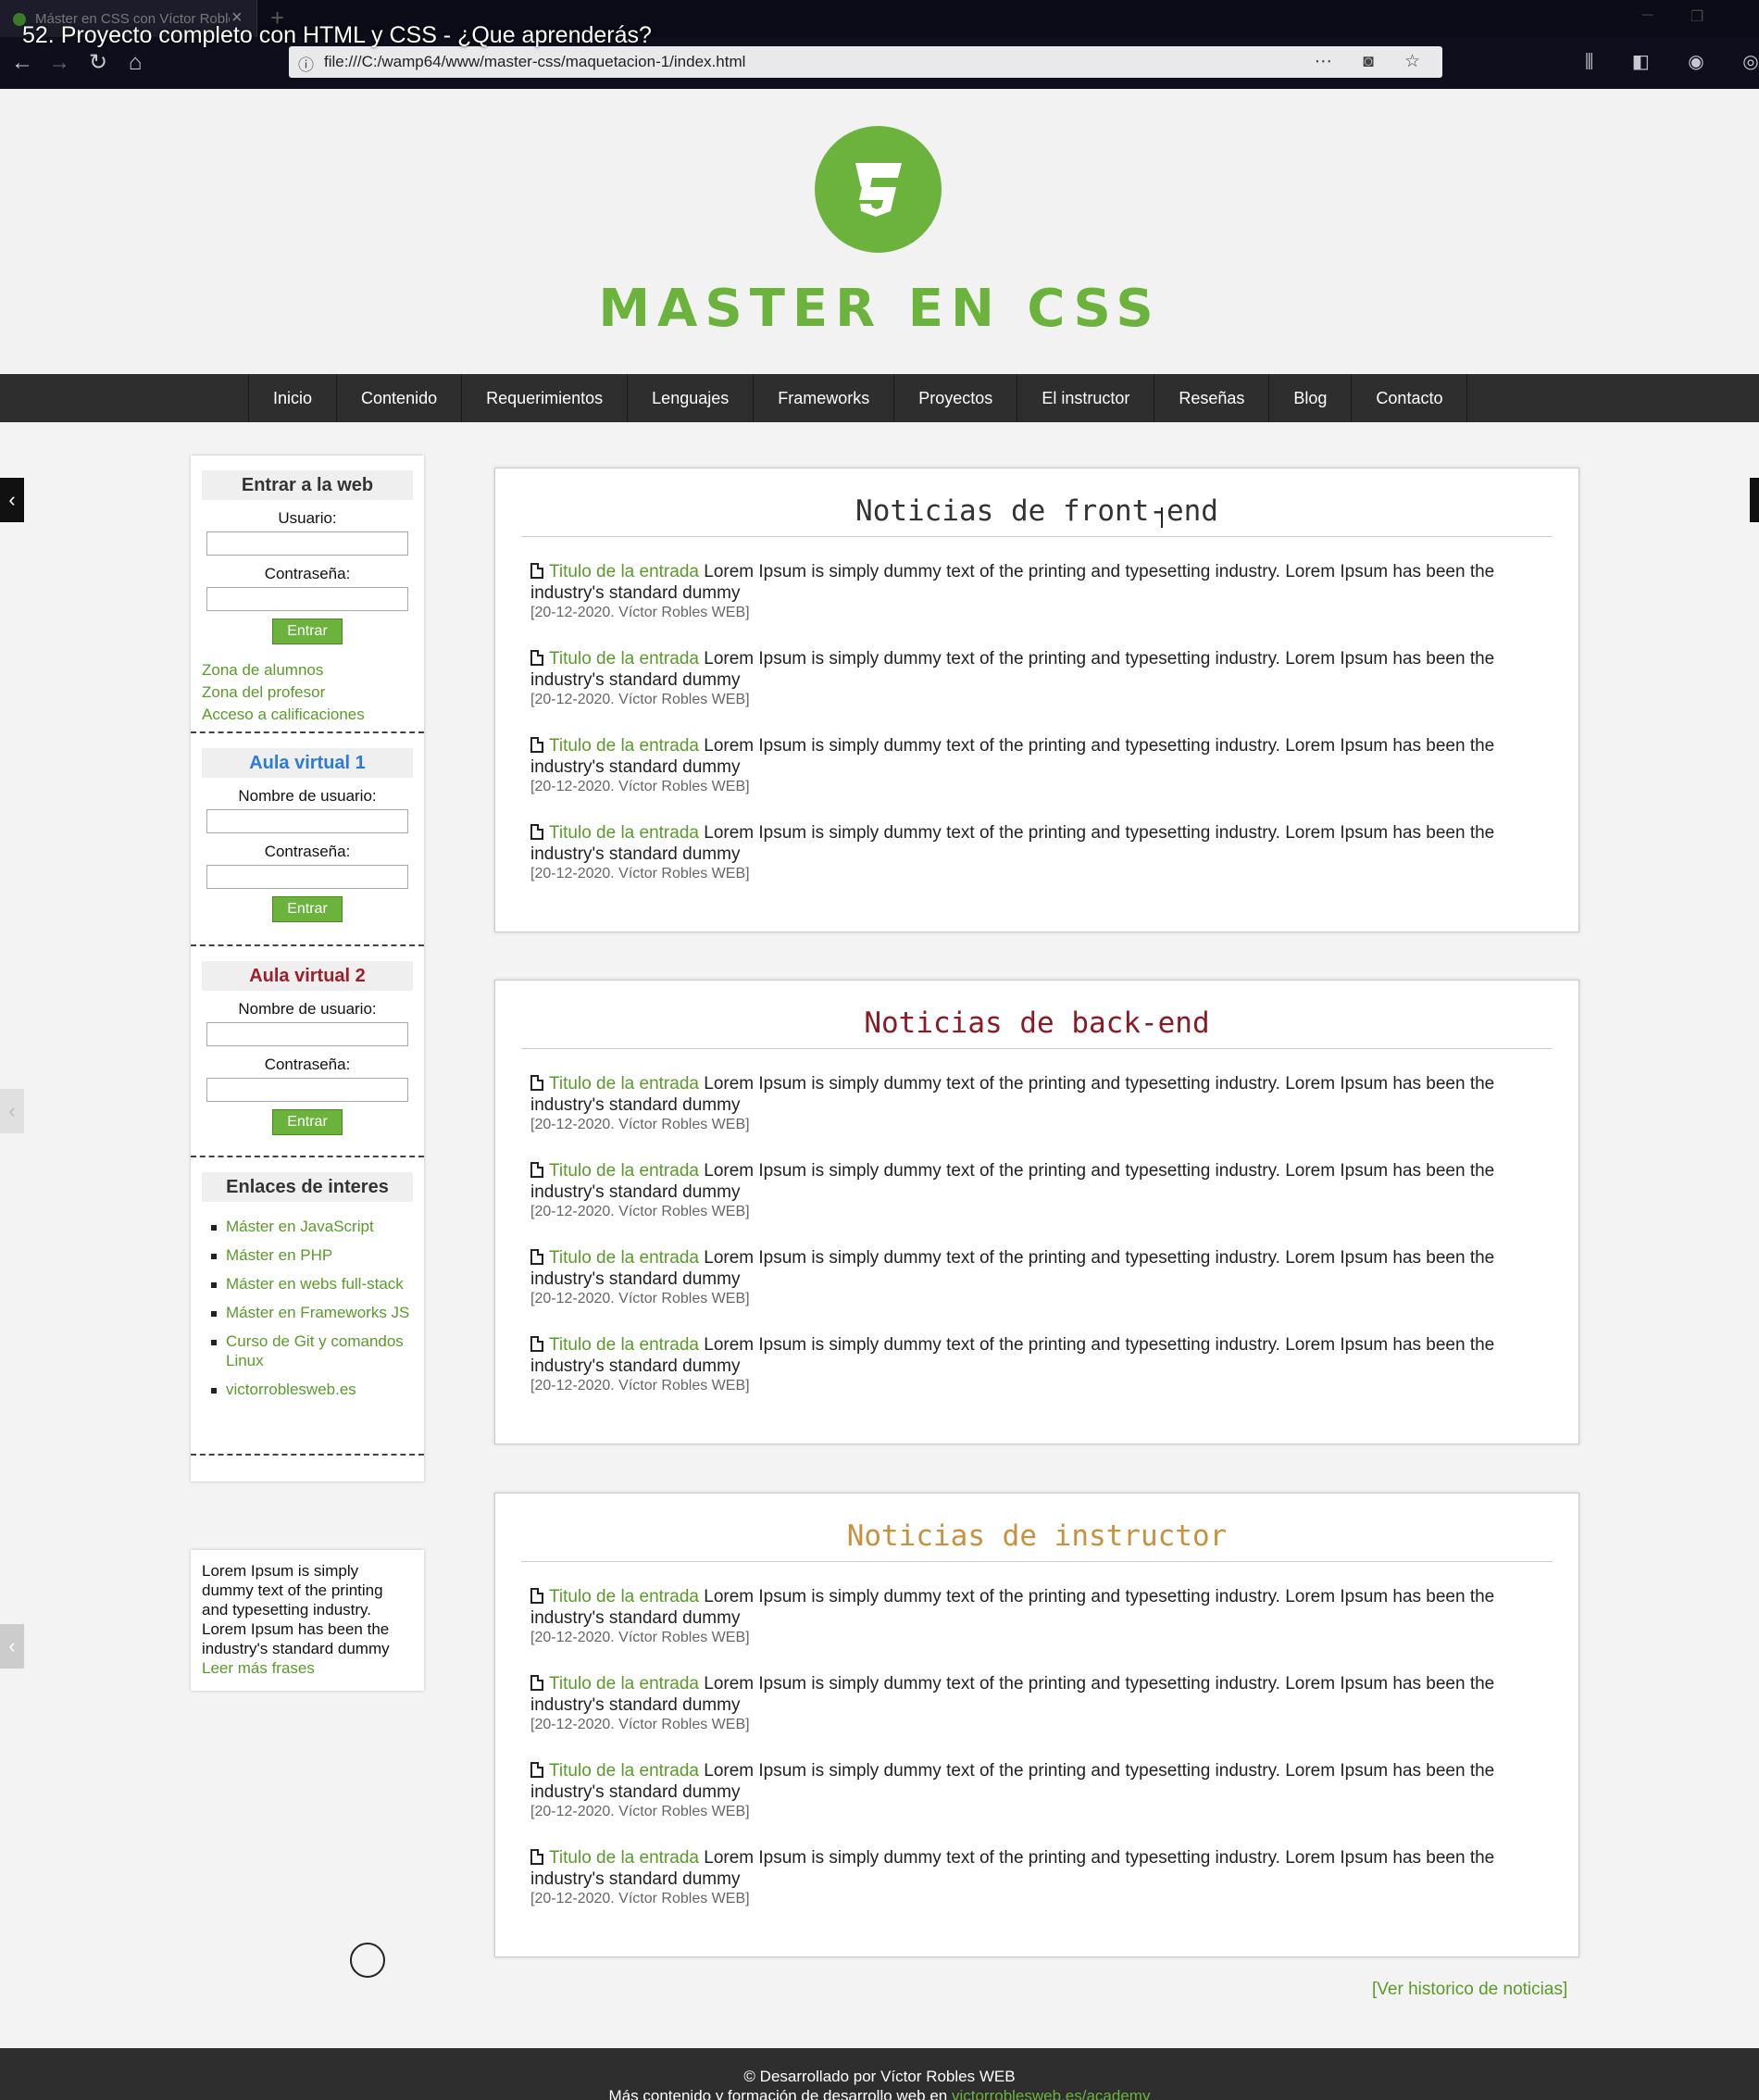  I want to click on interest-link-git: Curso de Git y comandos Linux, so click(312, 1351).